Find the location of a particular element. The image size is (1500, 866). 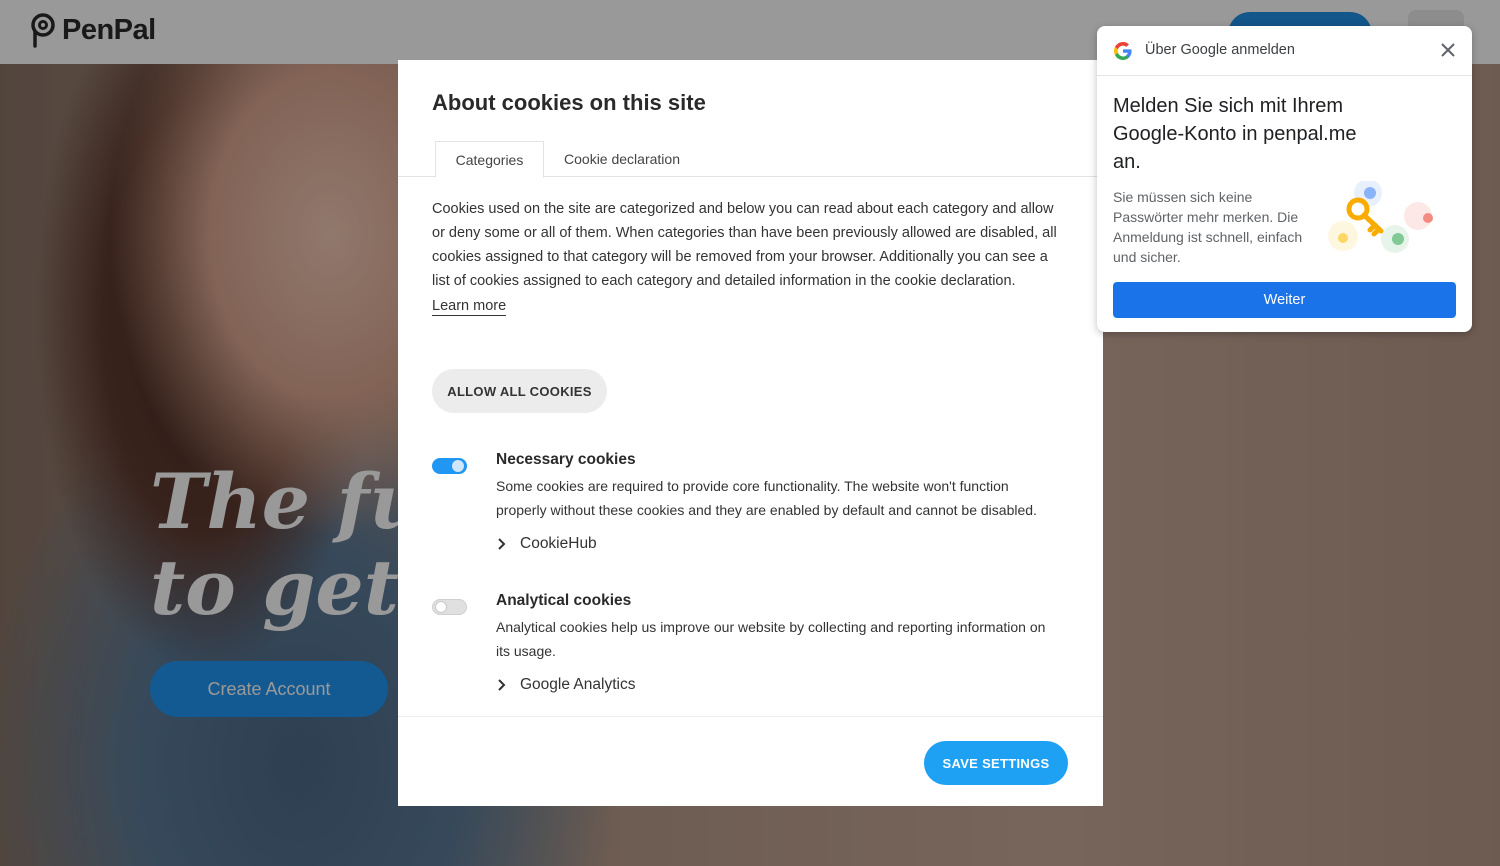

dialog-tabs: Categories Cookie declaration is located at coordinates (750, 159).